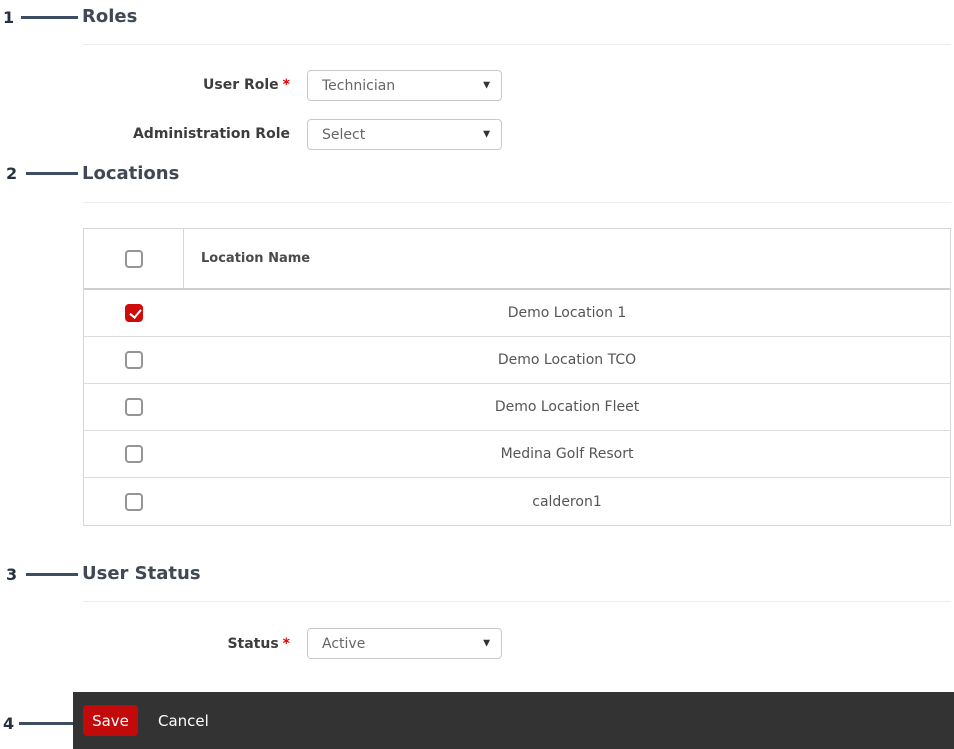 The height and width of the screenshot is (749, 954). What do you see at coordinates (110, 16) in the screenshot?
I see `section-title-roles: Roles` at bounding box center [110, 16].